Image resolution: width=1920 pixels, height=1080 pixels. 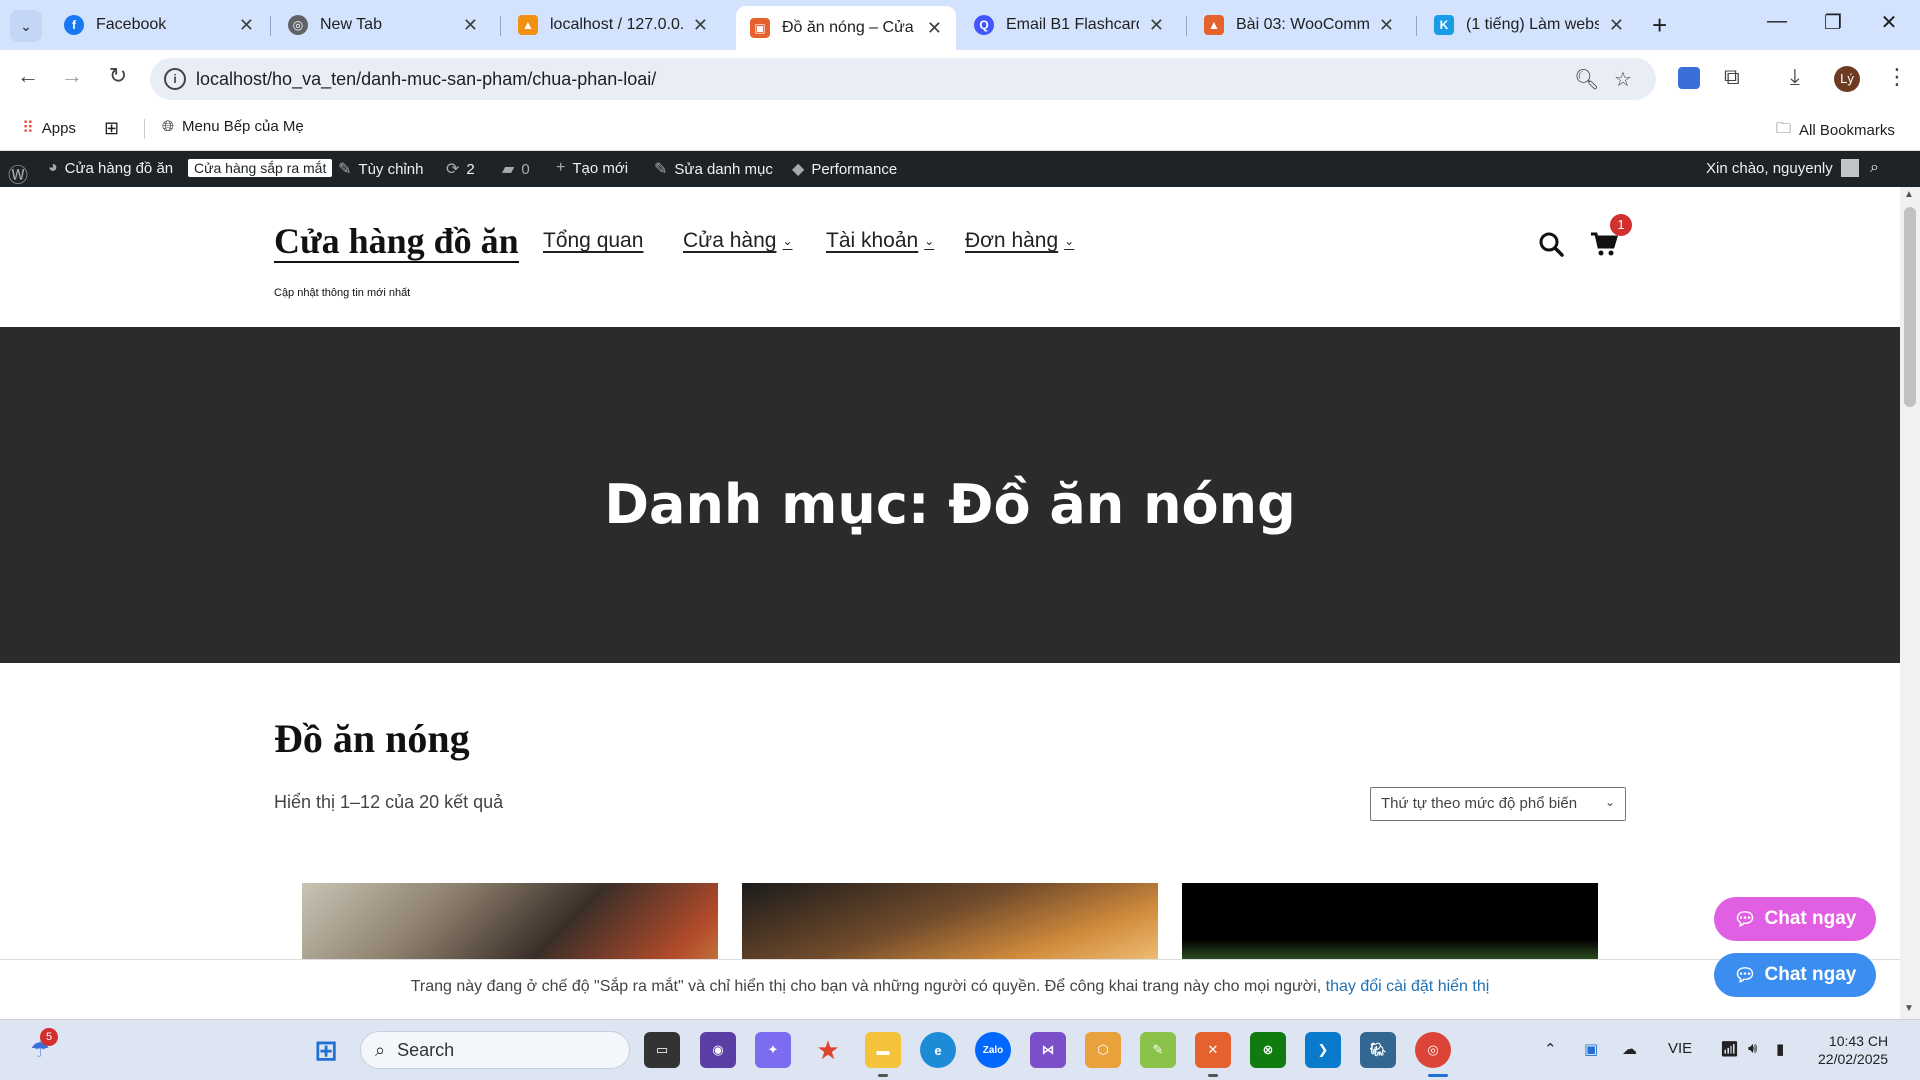 What do you see at coordinates (18, 176) in the screenshot?
I see `wordpress-icon: Ⓦ` at bounding box center [18, 176].